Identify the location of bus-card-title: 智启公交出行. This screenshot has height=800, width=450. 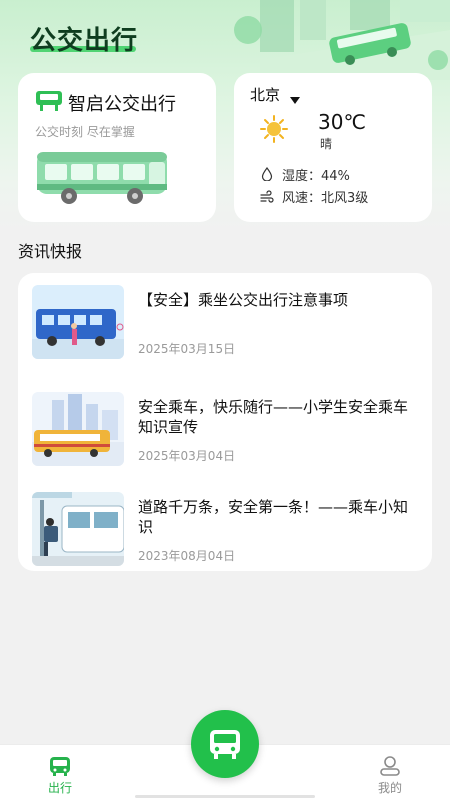
(122, 104).